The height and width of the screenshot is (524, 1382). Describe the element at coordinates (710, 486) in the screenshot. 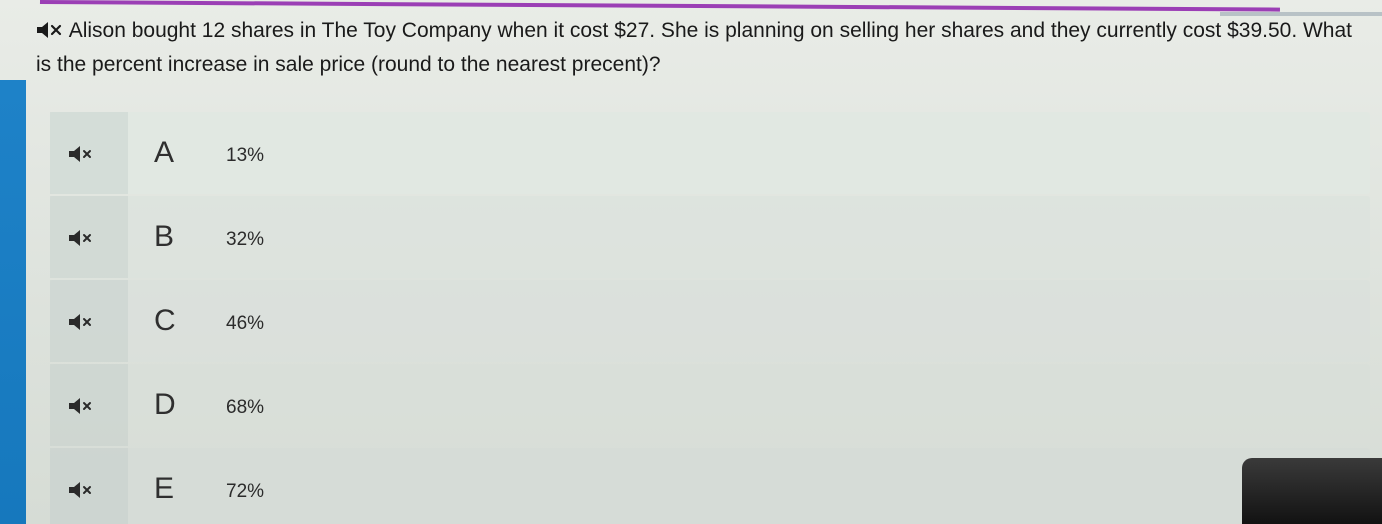

I see `option-e: E 72%` at that location.